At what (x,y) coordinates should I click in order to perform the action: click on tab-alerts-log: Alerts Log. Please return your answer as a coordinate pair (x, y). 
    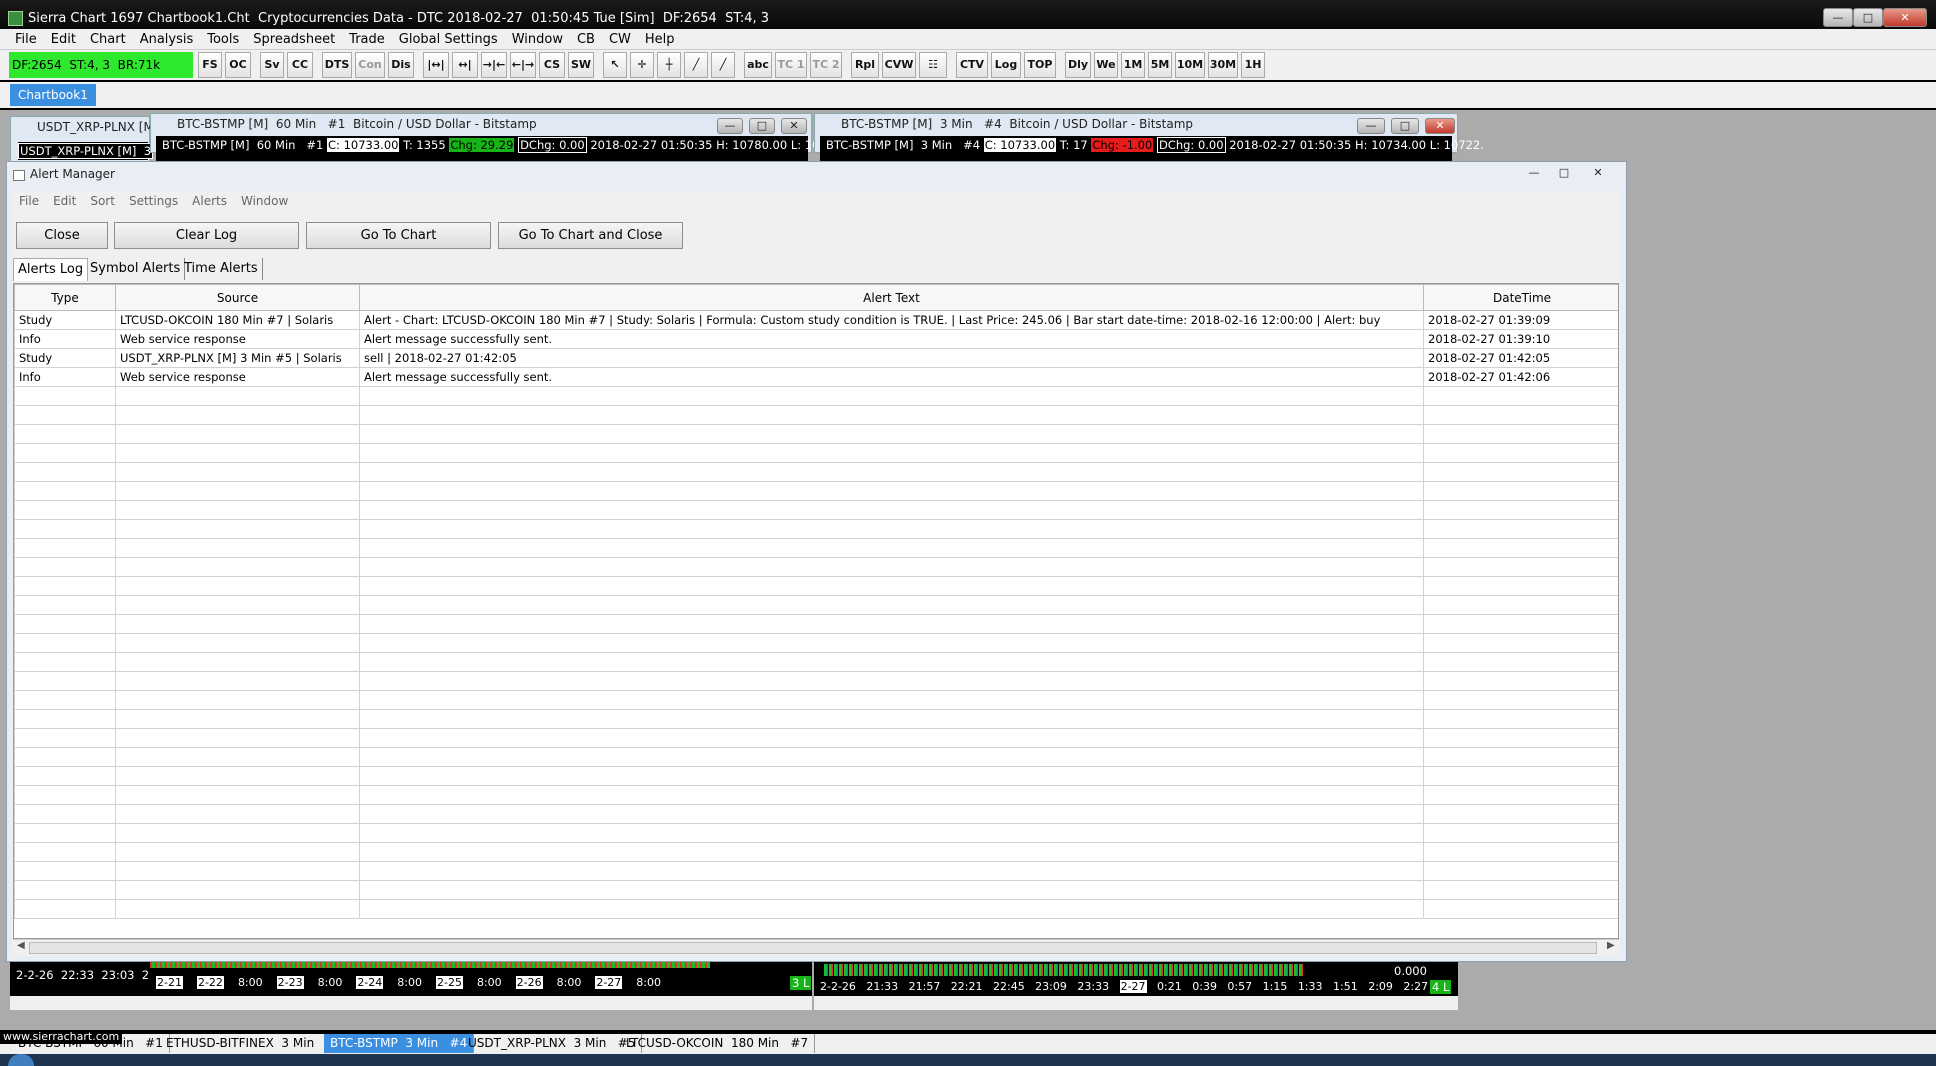
    Looking at the image, I should click on (51, 269).